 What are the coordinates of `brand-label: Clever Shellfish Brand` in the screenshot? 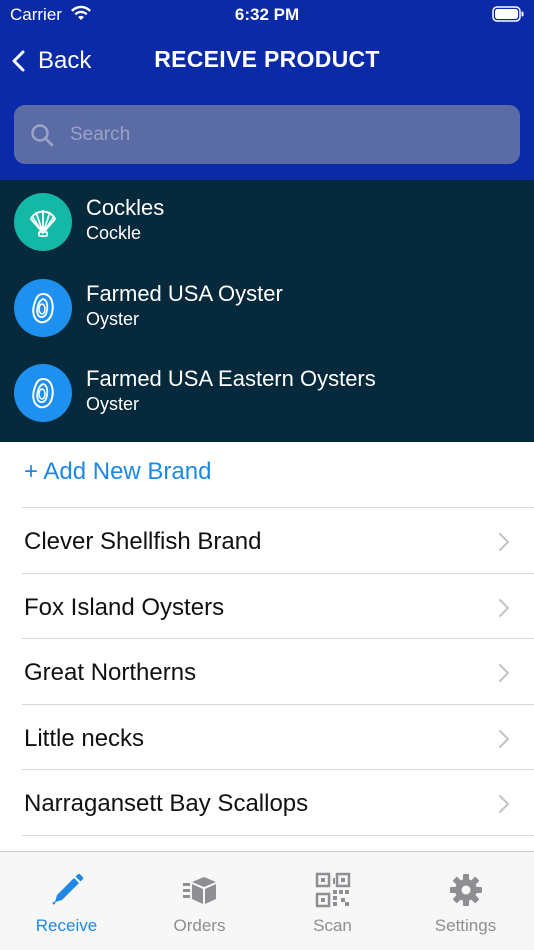 It's located at (143, 541).